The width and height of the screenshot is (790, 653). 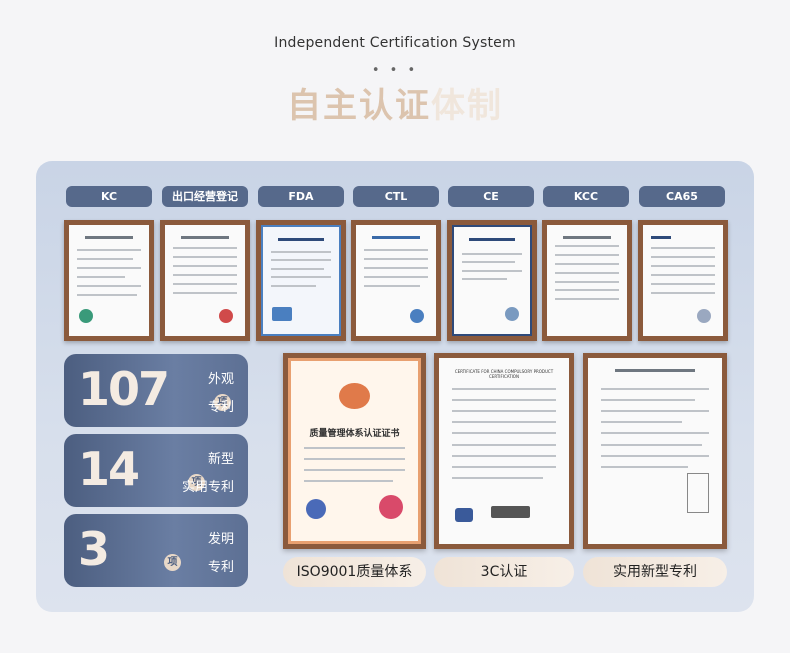 What do you see at coordinates (655, 451) in the screenshot?
I see `certificate-utility-patent` at bounding box center [655, 451].